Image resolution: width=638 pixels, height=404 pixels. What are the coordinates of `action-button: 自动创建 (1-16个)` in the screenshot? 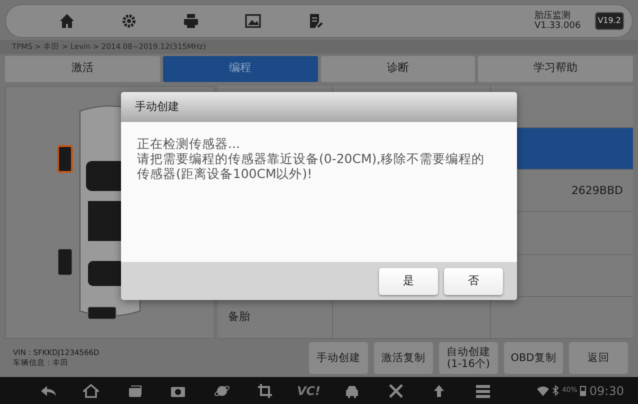 It's located at (468, 358).